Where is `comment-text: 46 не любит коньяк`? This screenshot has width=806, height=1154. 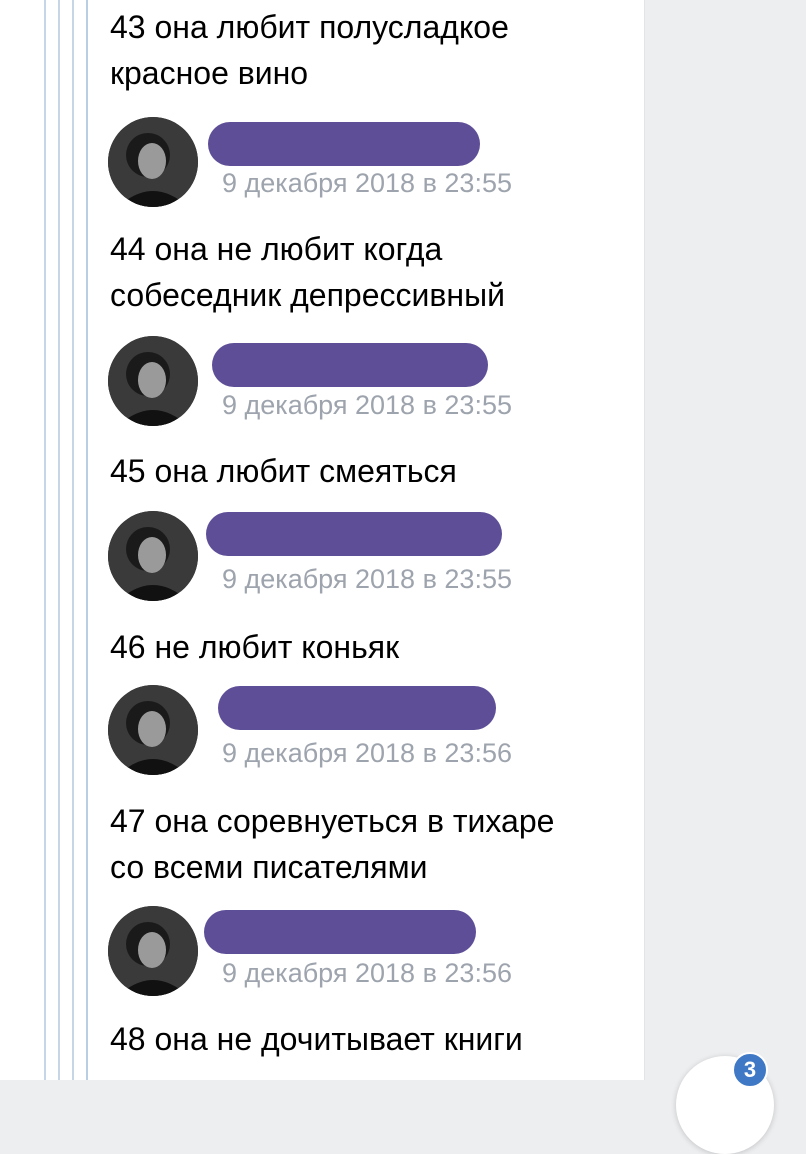 comment-text: 46 не любит коньяк is located at coordinates (255, 647).